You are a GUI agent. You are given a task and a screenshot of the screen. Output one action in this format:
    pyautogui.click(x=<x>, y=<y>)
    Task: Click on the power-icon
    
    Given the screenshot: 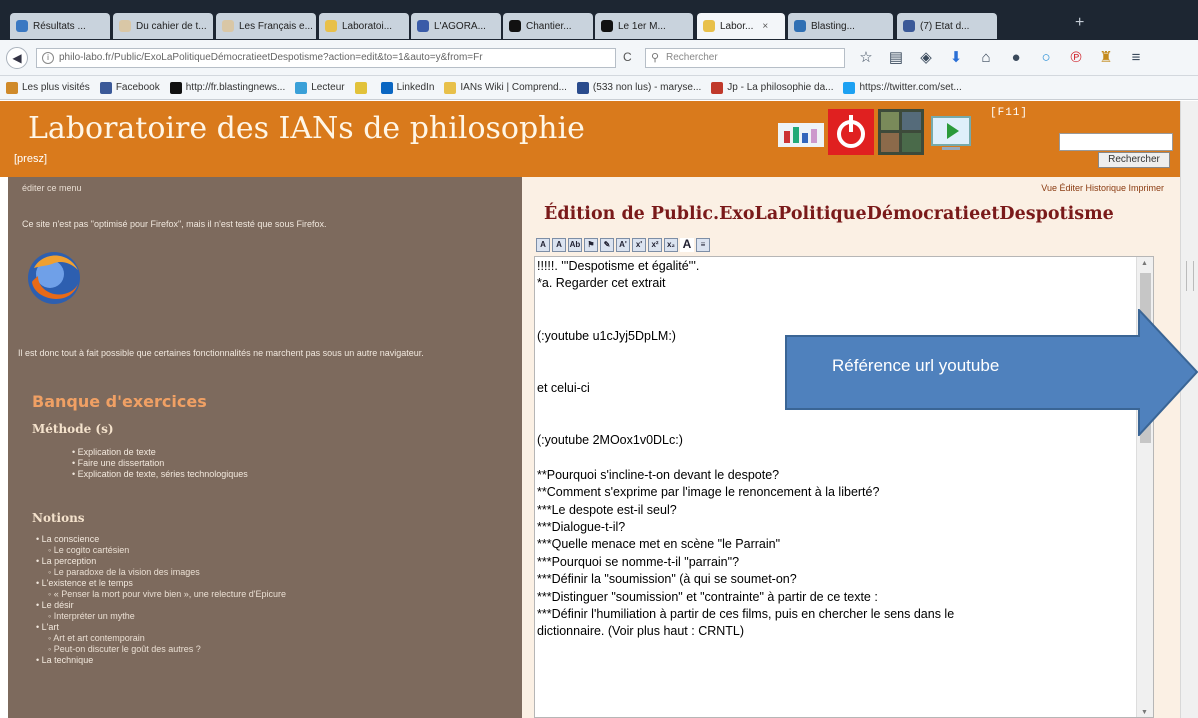 What is the action you would take?
    pyautogui.click(x=851, y=132)
    